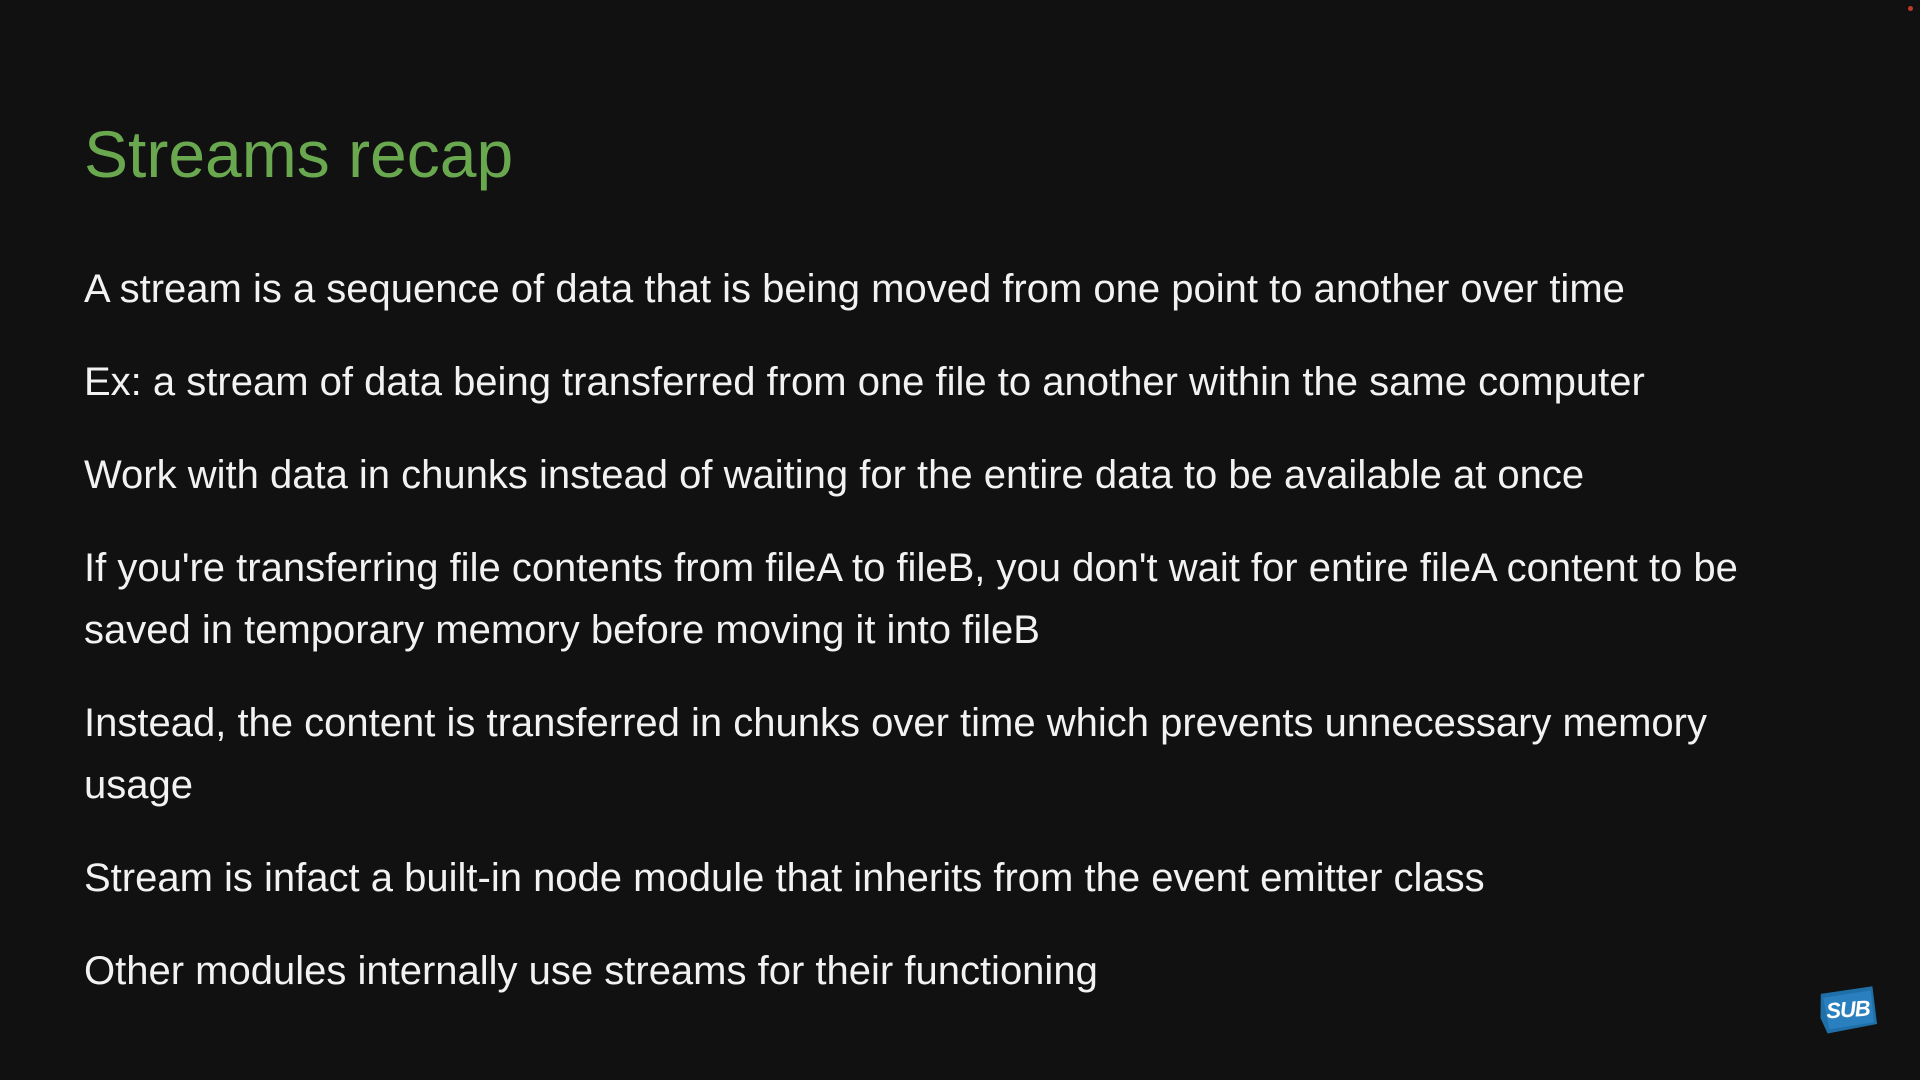 The height and width of the screenshot is (1080, 1920). I want to click on subscribe-badge: SUB, so click(1847, 1010).